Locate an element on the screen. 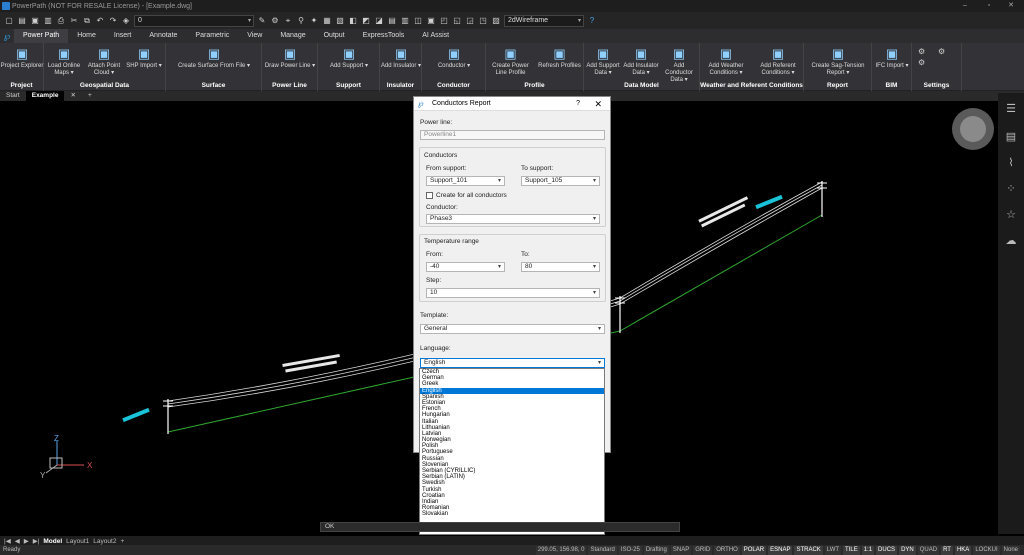 The image size is (1024, 555). all-conductors-checkbox is located at coordinates (429, 195).